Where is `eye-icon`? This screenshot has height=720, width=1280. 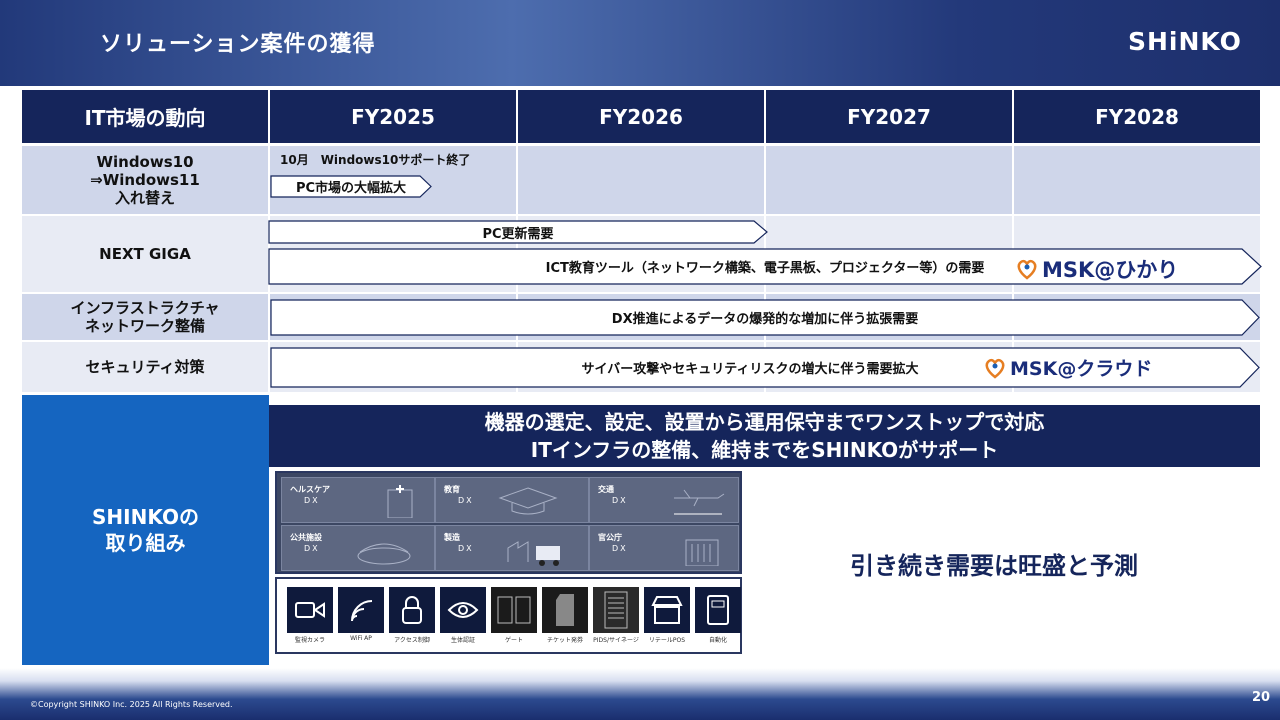 eye-icon is located at coordinates (463, 610).